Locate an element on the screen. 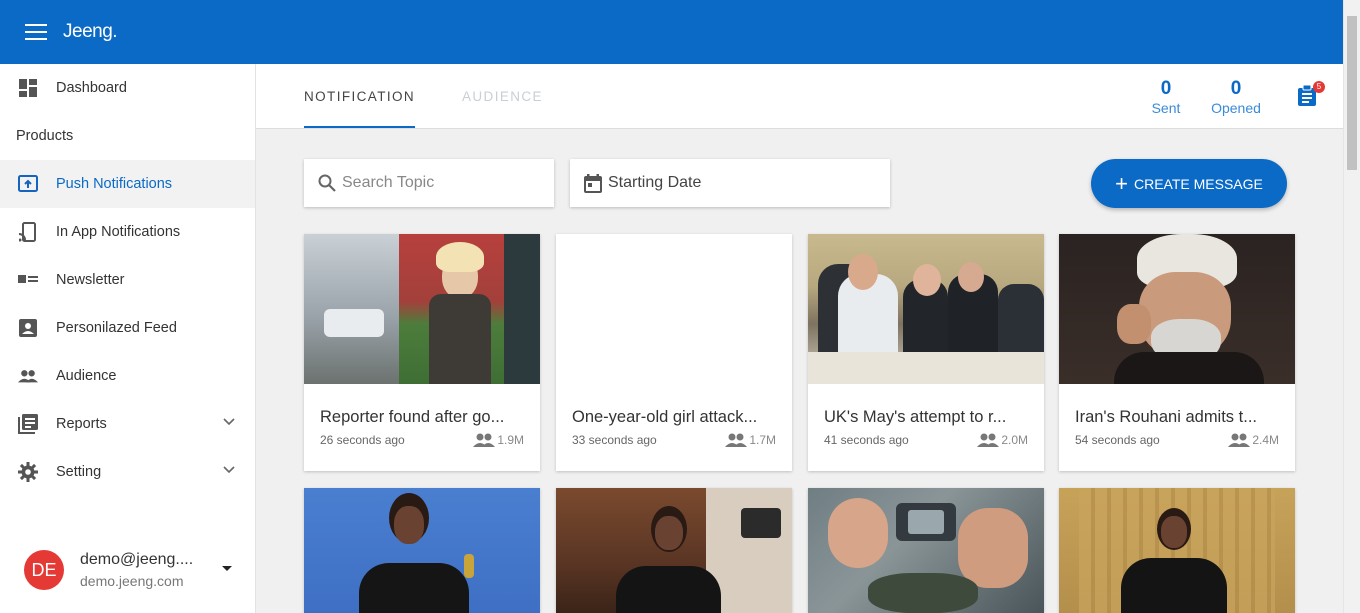 This screenshot has height=613, width=1360. tab-audience: AUDIENCE is located at coordinates (502, 96).